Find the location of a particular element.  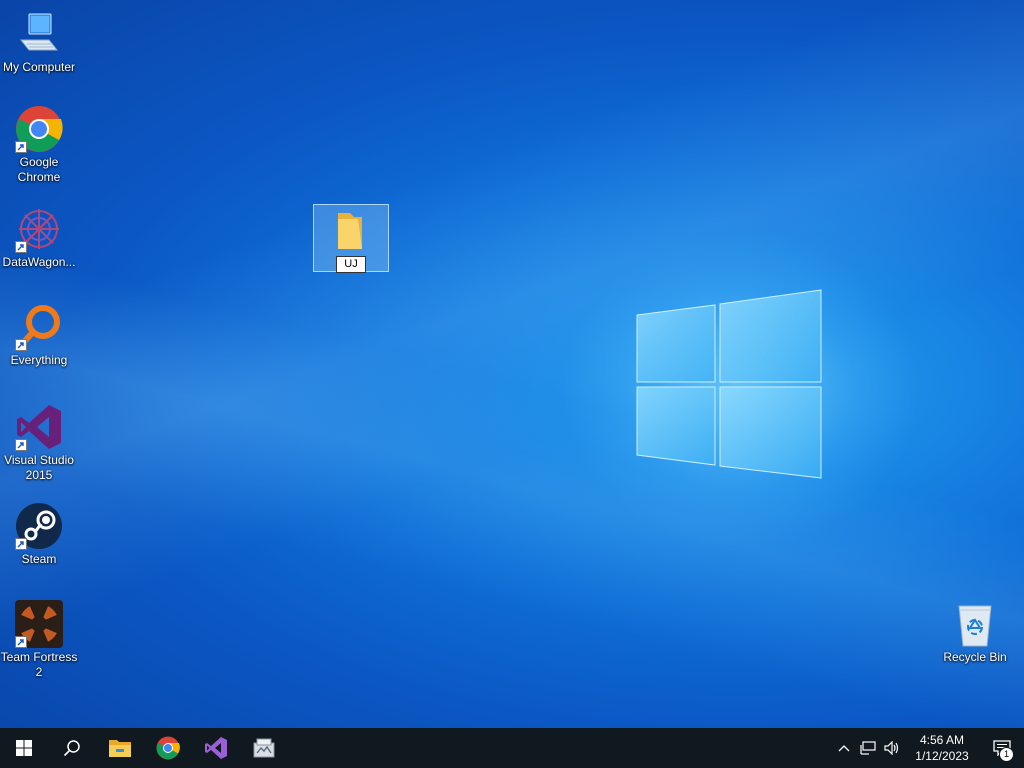

steam-icon is located at coordinates (39, 526).